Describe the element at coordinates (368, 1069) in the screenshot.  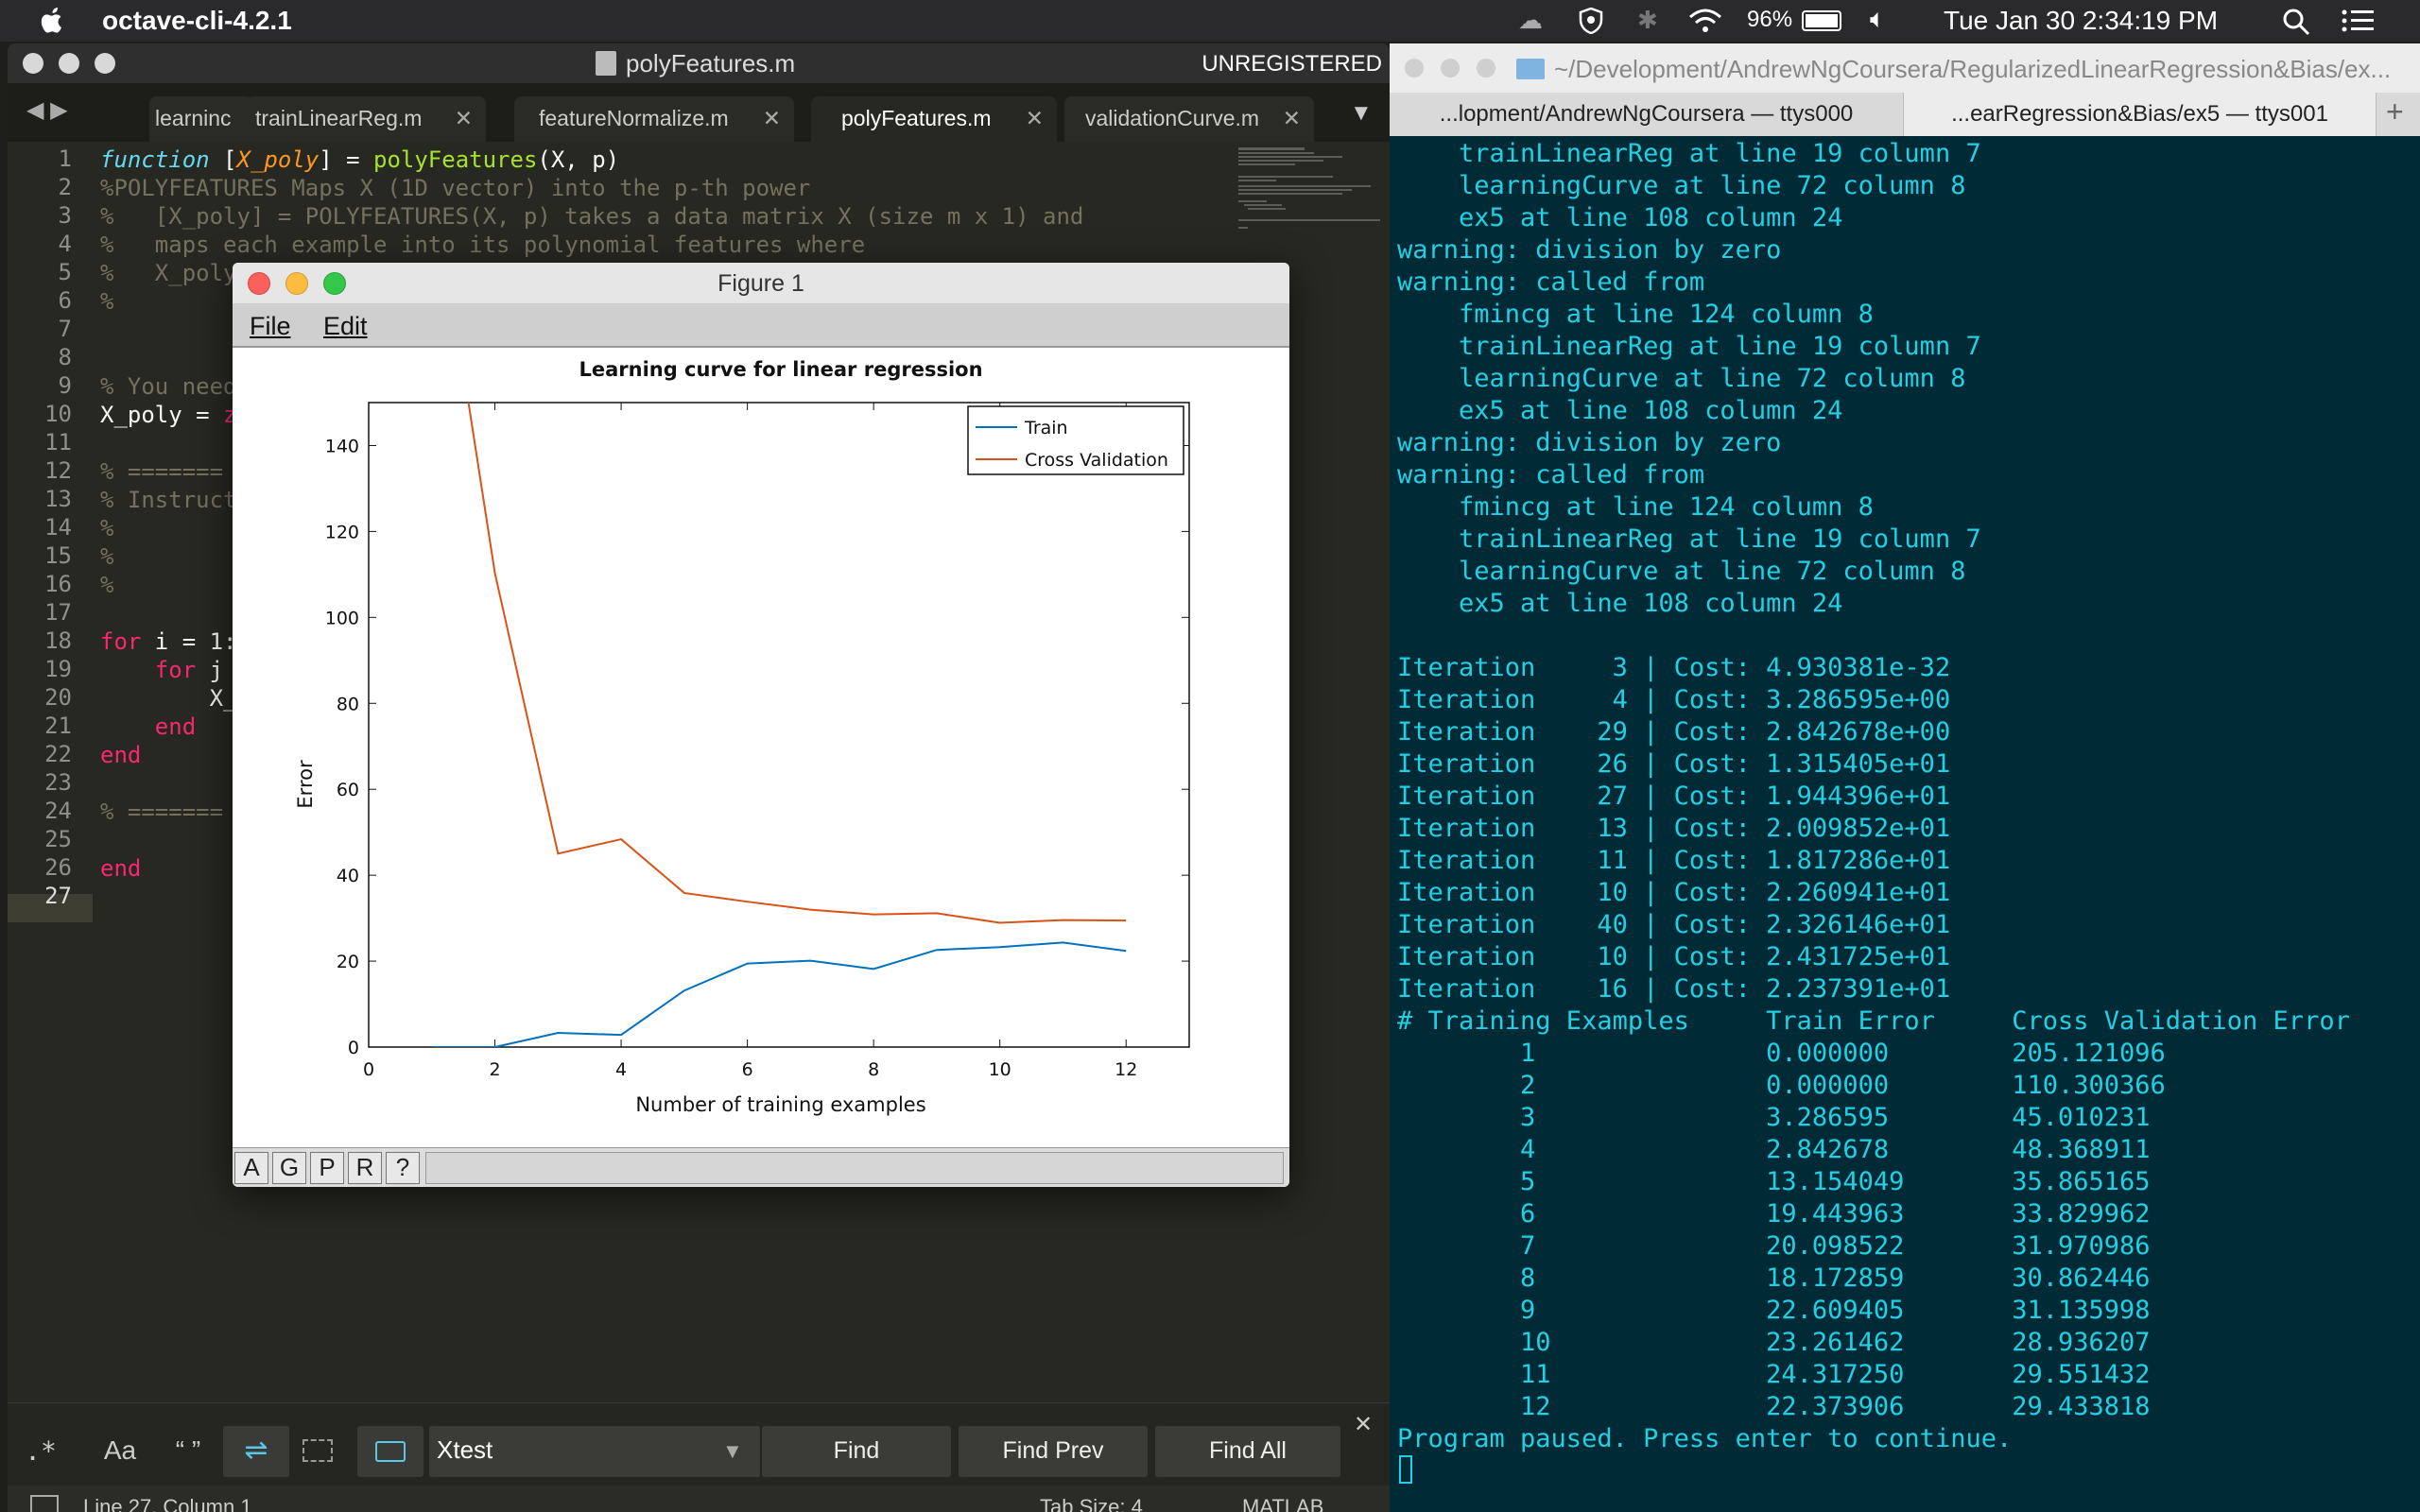
I see `x-tick-label: 0` at that location.